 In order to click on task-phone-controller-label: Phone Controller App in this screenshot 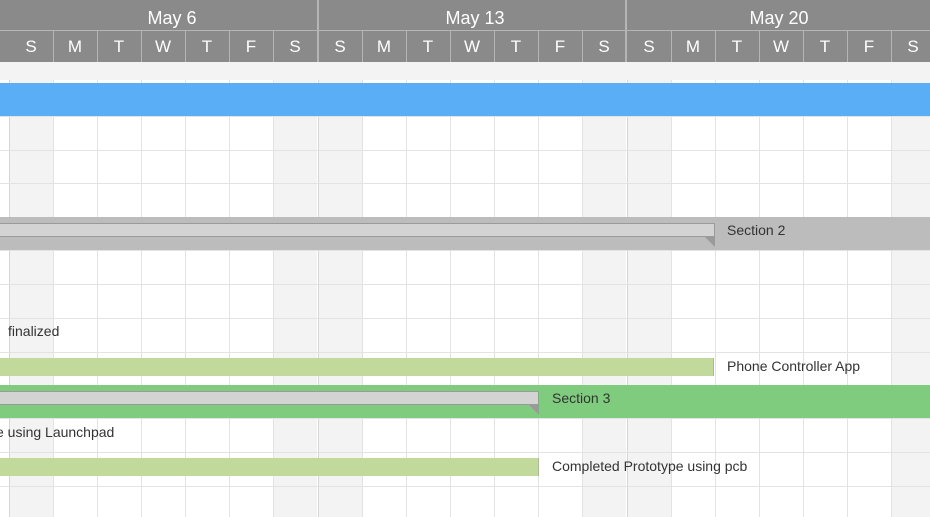, I will do `click(794, 366)`.